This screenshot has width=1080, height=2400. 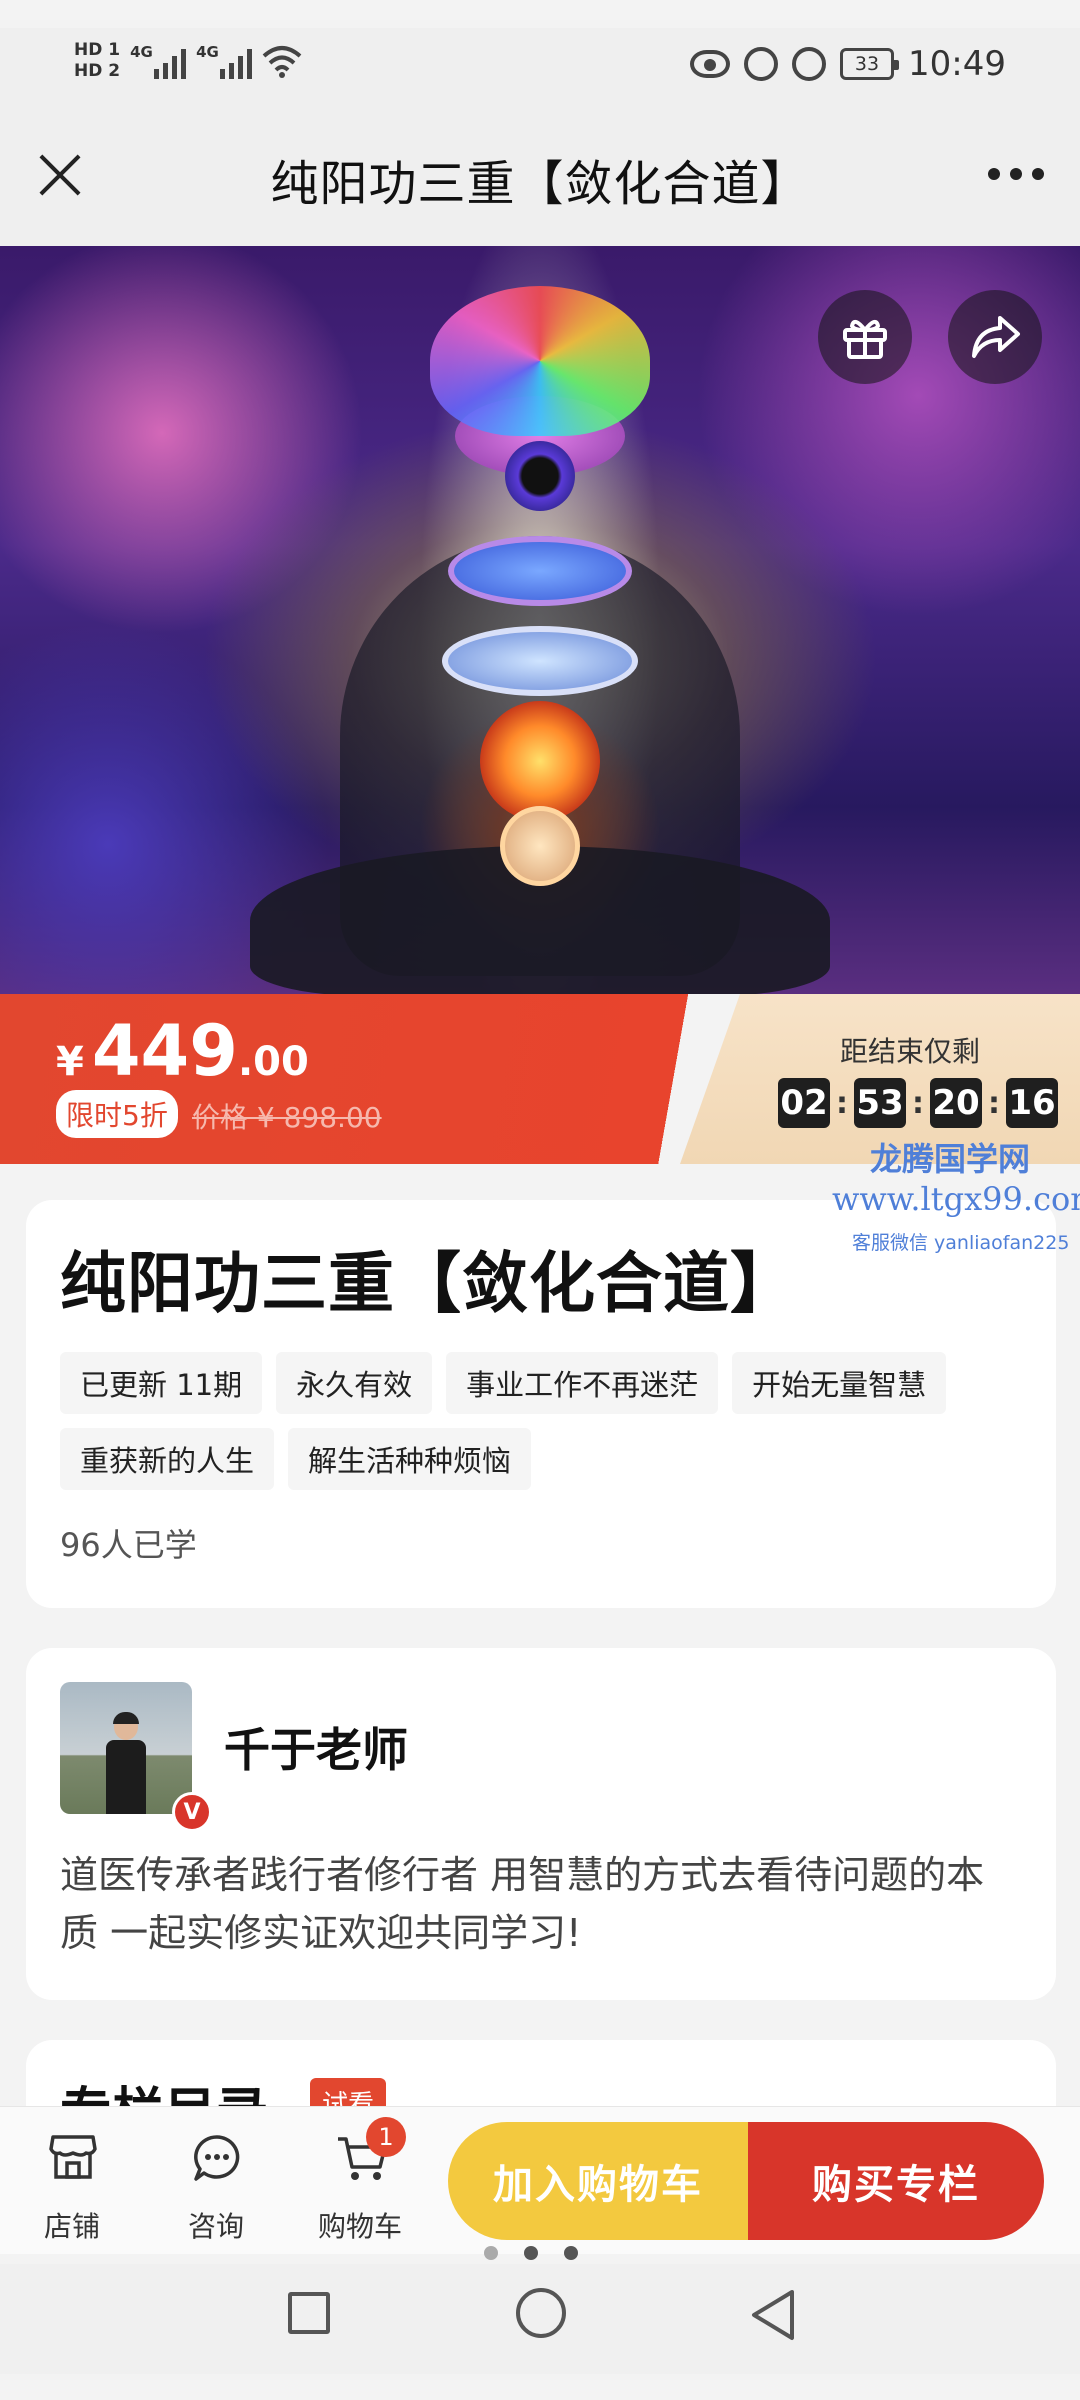 What do you see at coordinates (215, 2226) in the screenshot?
I see `consult-label: 咨询` at bounding box center [215, 2226].